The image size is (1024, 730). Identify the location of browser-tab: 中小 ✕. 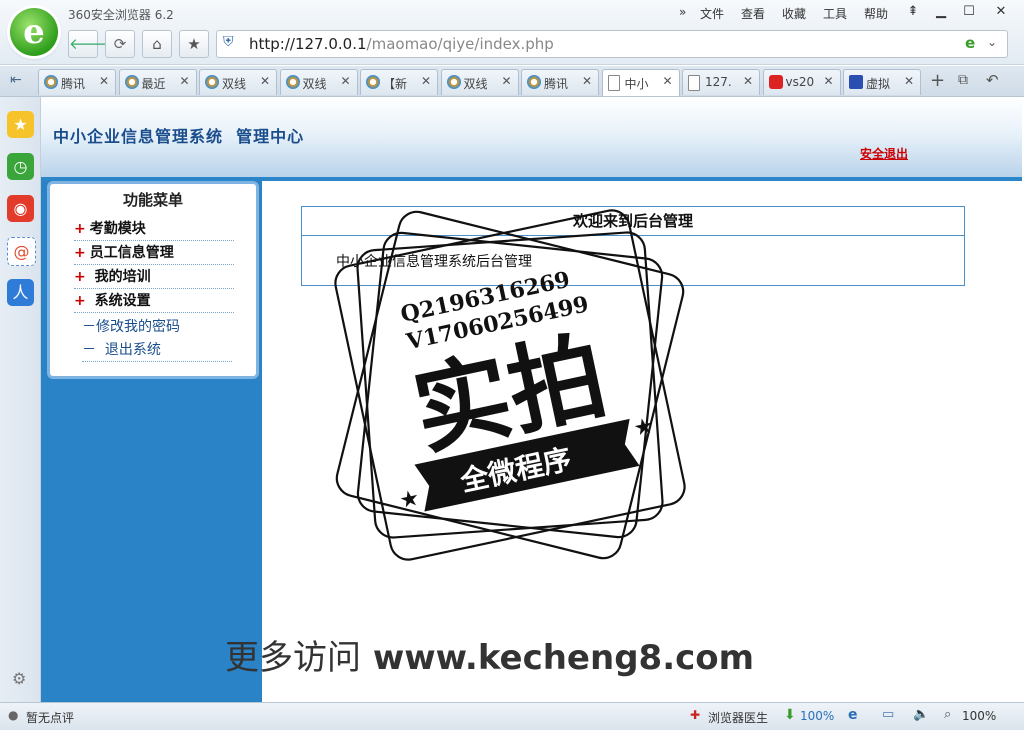
(640, 82).